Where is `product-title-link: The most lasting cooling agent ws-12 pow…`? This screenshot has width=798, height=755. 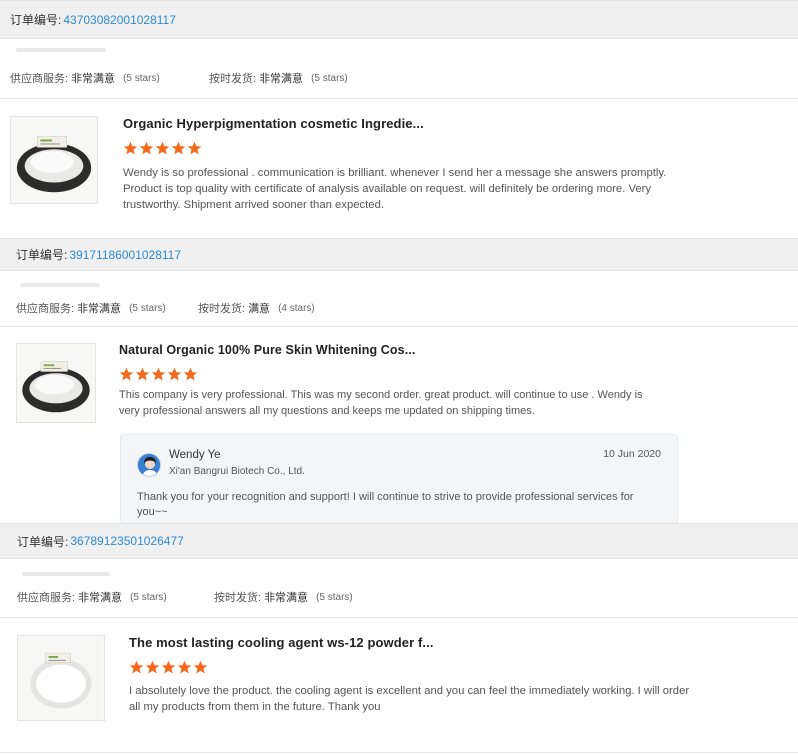
product-title-link: The most lasting cooling agent ws-12 pow… is located at coordinates (281, 642).